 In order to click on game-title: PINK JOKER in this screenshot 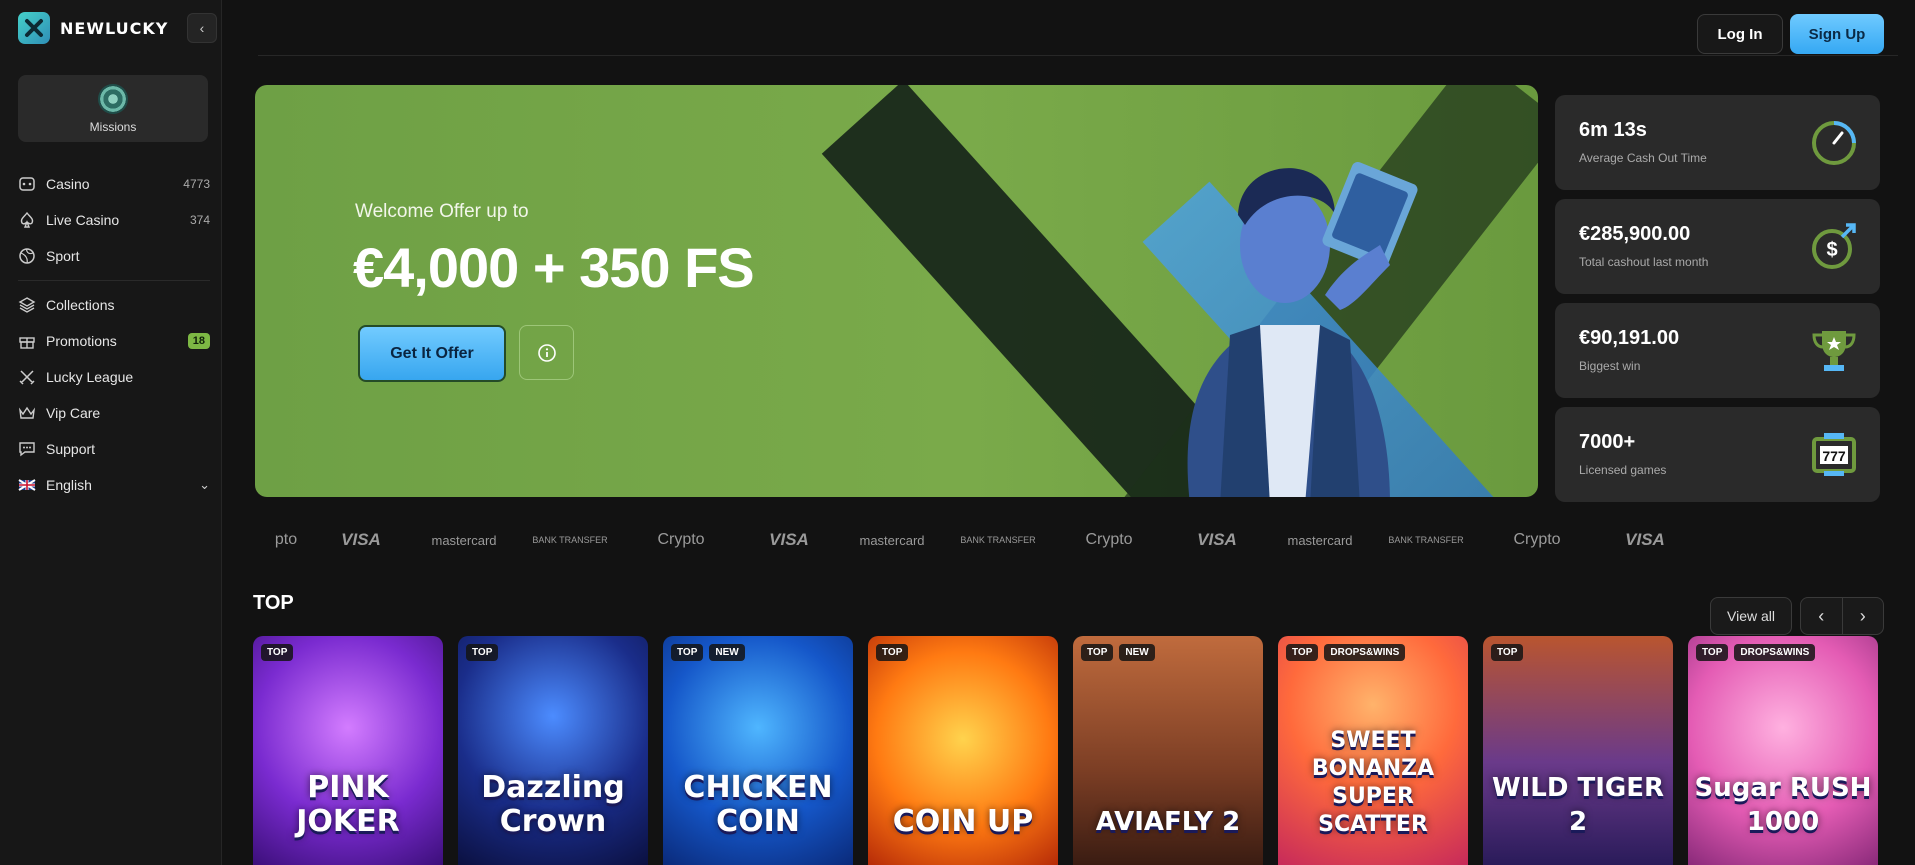, I will do `click(348, 804)`.